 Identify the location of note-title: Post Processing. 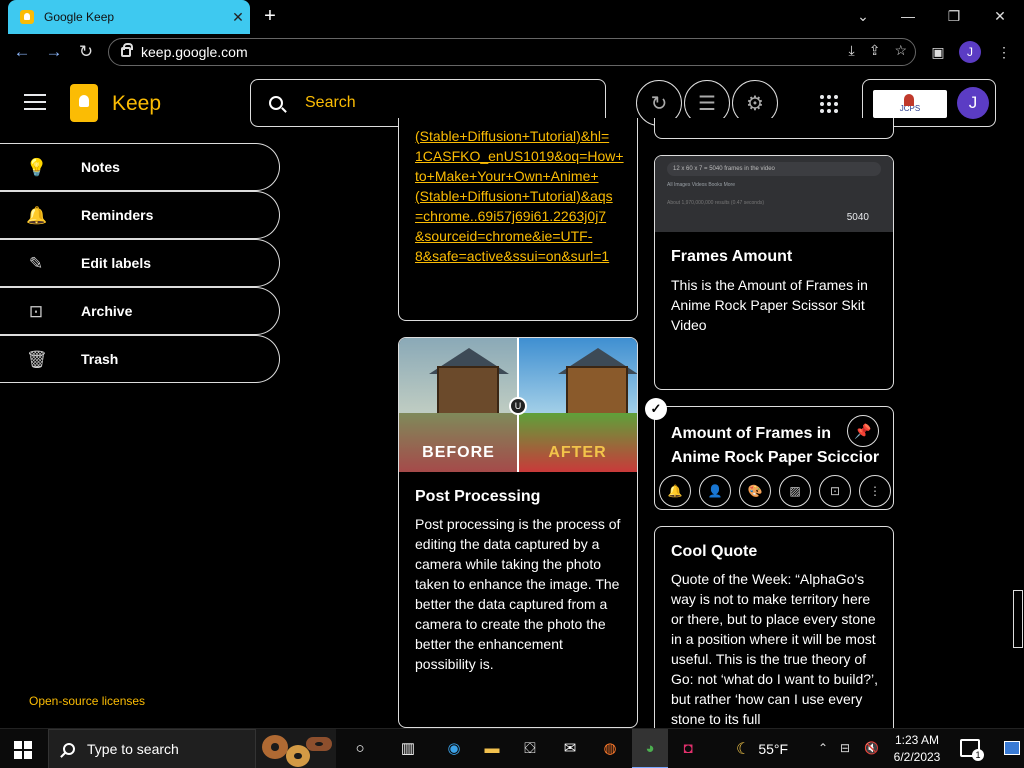
(478, 496).